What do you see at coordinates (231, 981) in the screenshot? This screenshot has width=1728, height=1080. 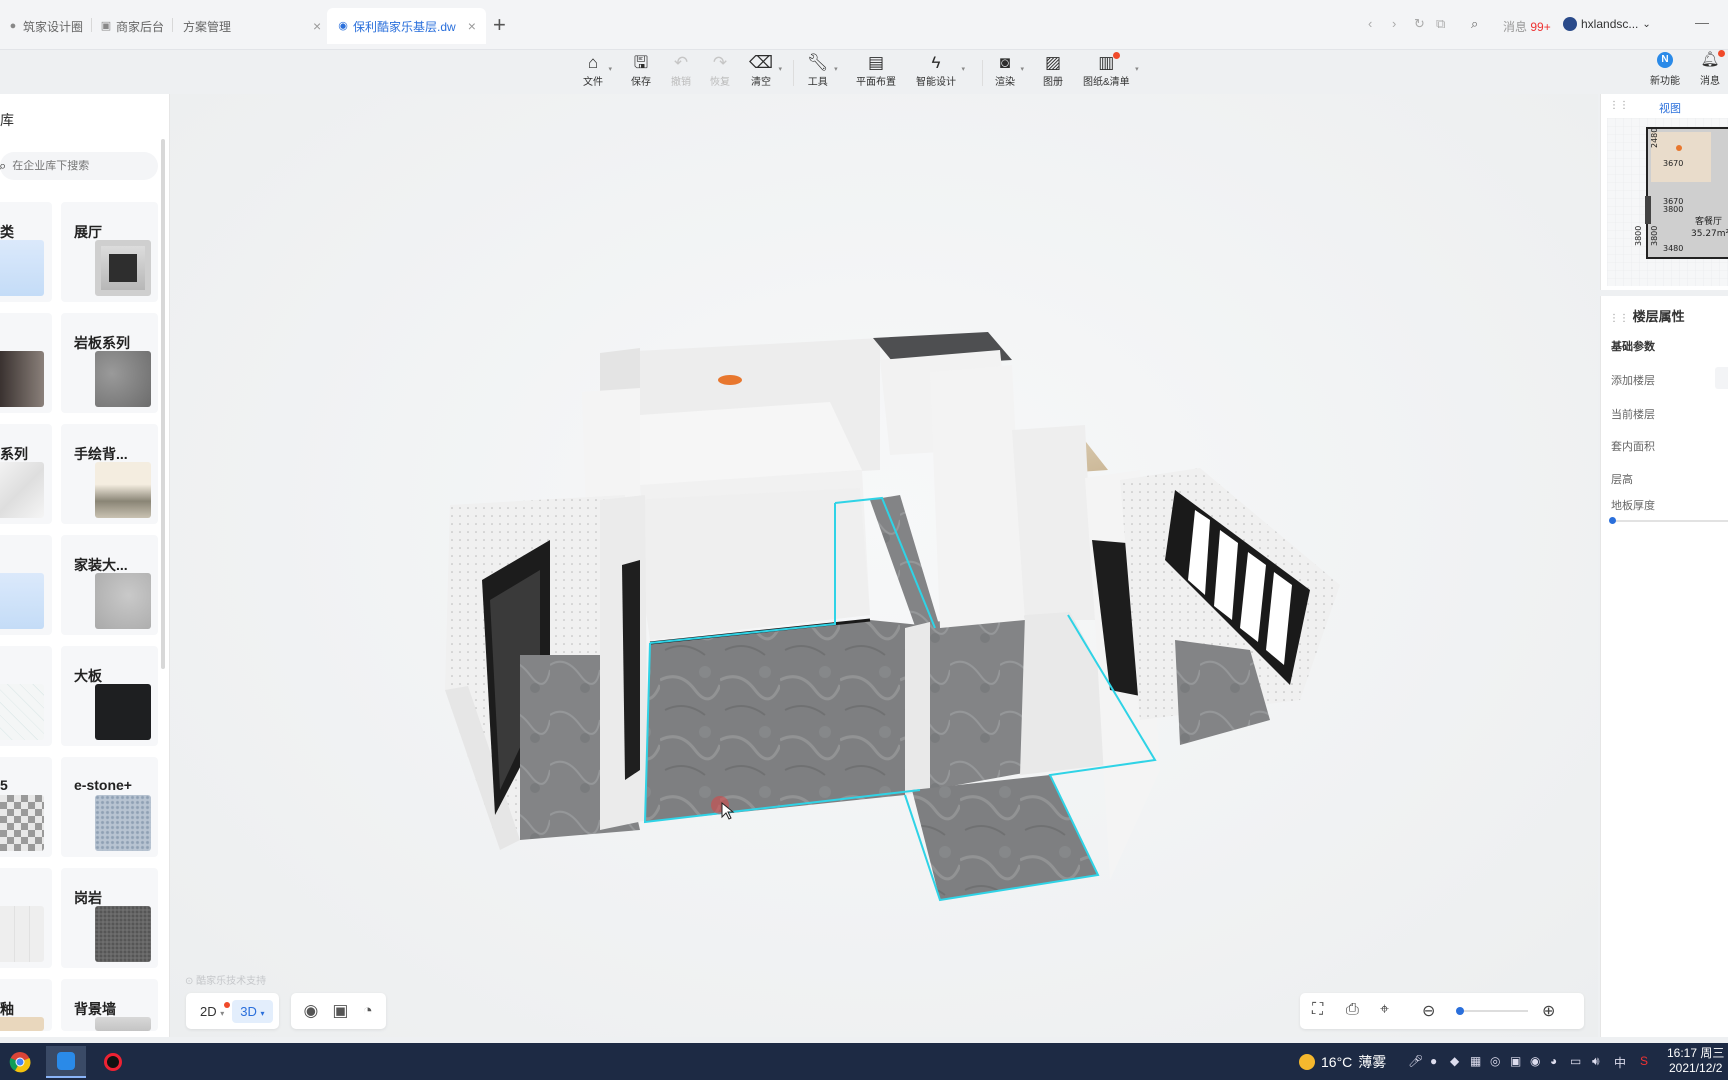 I see `watermark-label: 酷家乐技术支持` at bounding box center [231, 981].